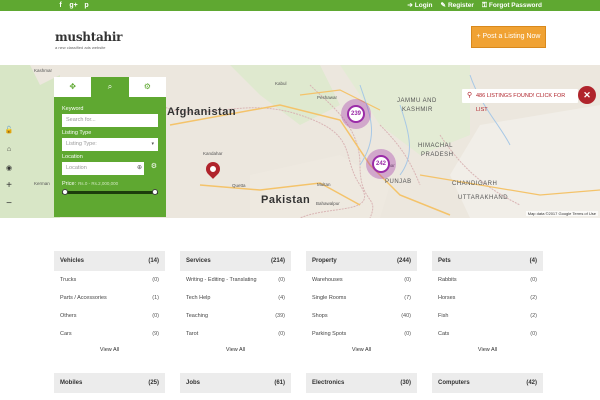 The image size is (600, 400). What do you see at coordinates (487, 383) in the screenshot?
I see `category-header: Computers (42)` at bounding box center [487, 383].